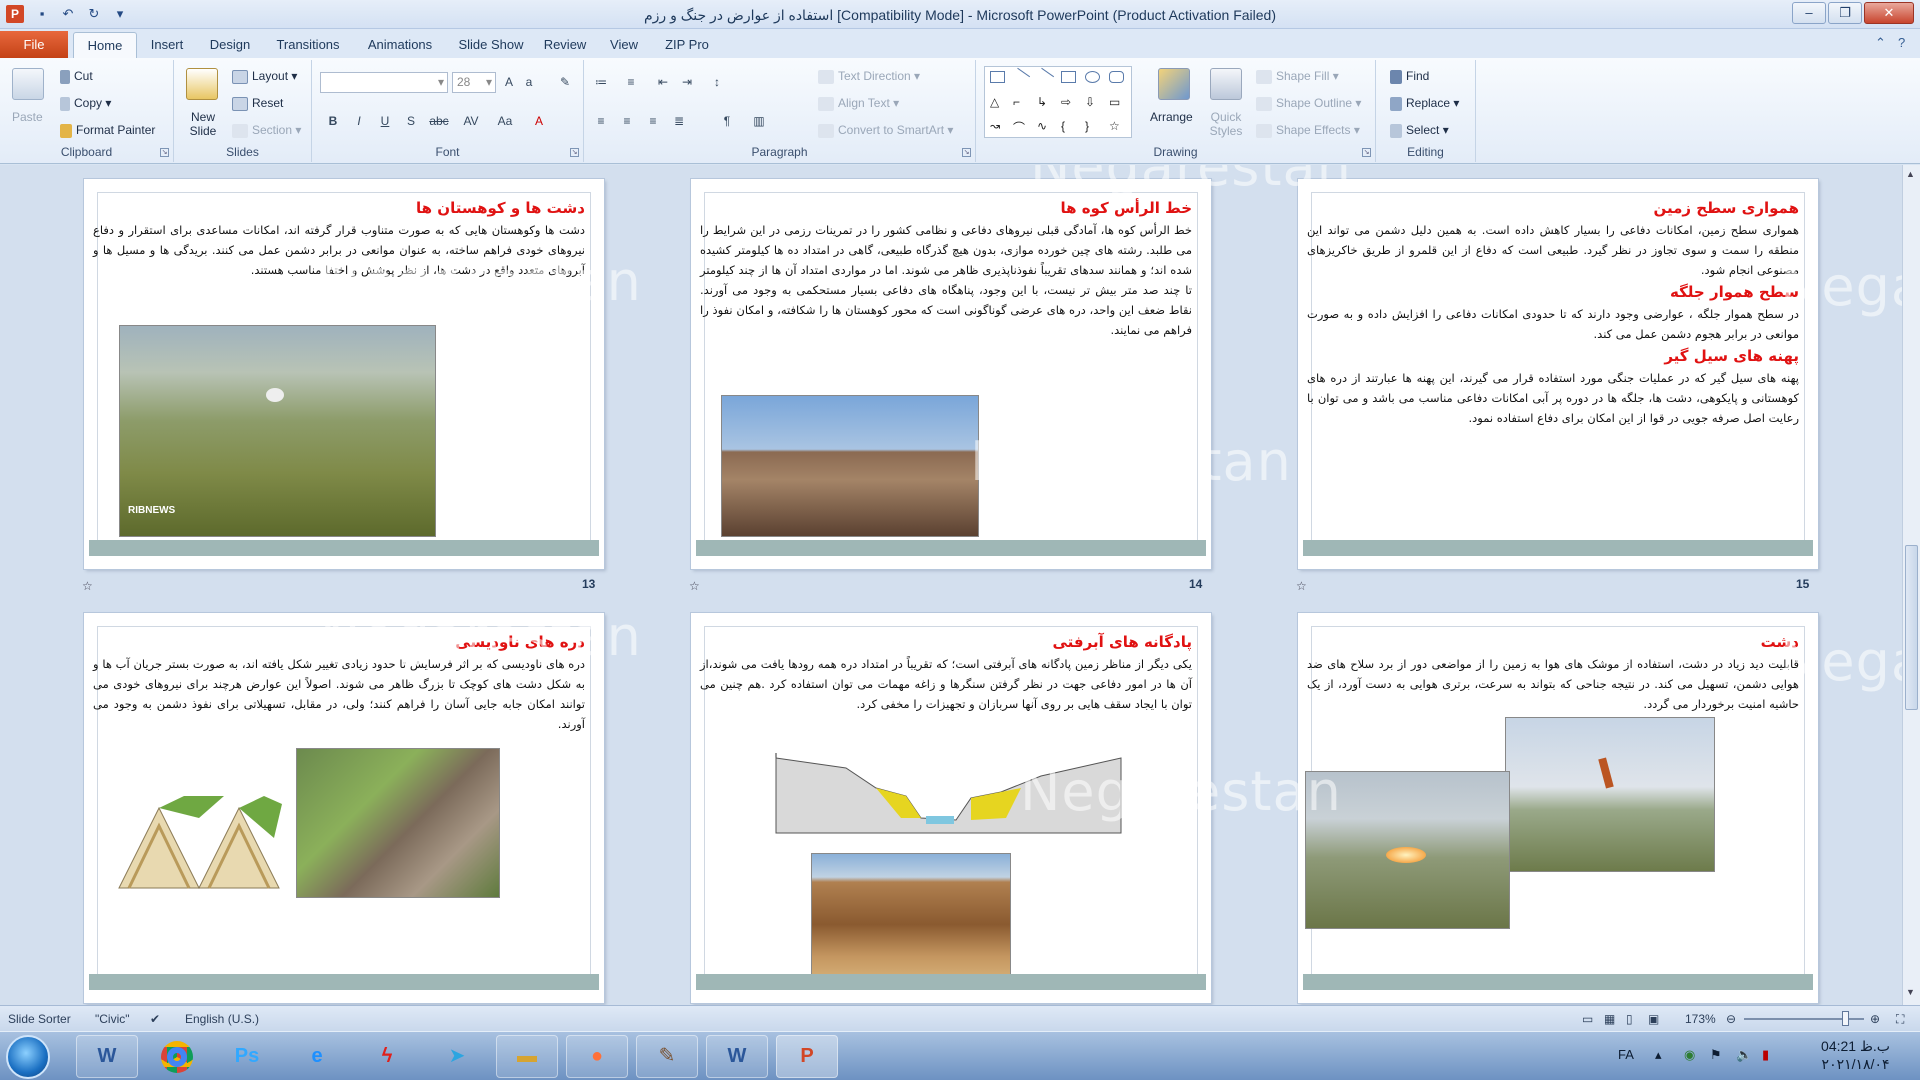 The height and width of the screenshot is (1080, 1920). I want to click on triangle-shape-icon: △, so click(997, 102).